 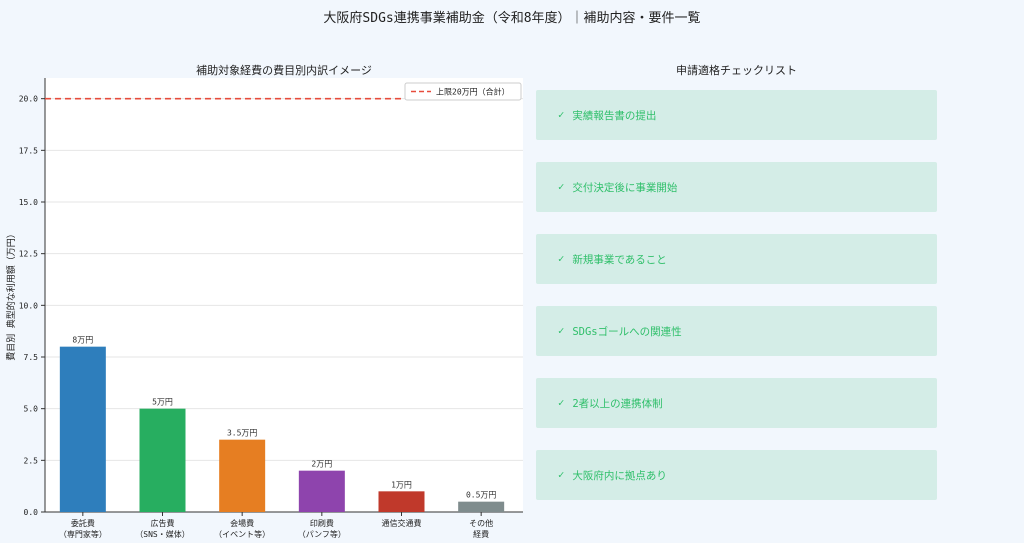 What do you see at coordinates (321, 464) in the screenshot?
I see `bar-value-label: 2万円` at bounding box center [321, 464].